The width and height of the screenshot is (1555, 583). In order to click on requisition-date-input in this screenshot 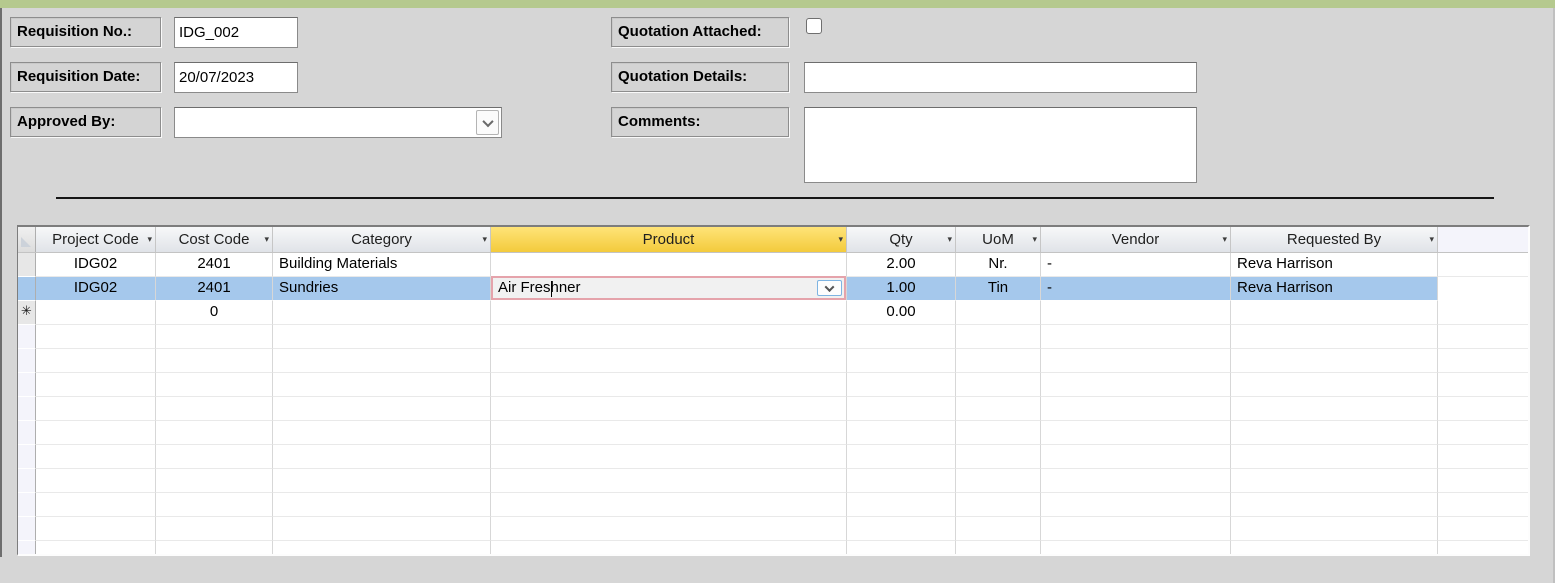, I will do `click(236, 77)`.